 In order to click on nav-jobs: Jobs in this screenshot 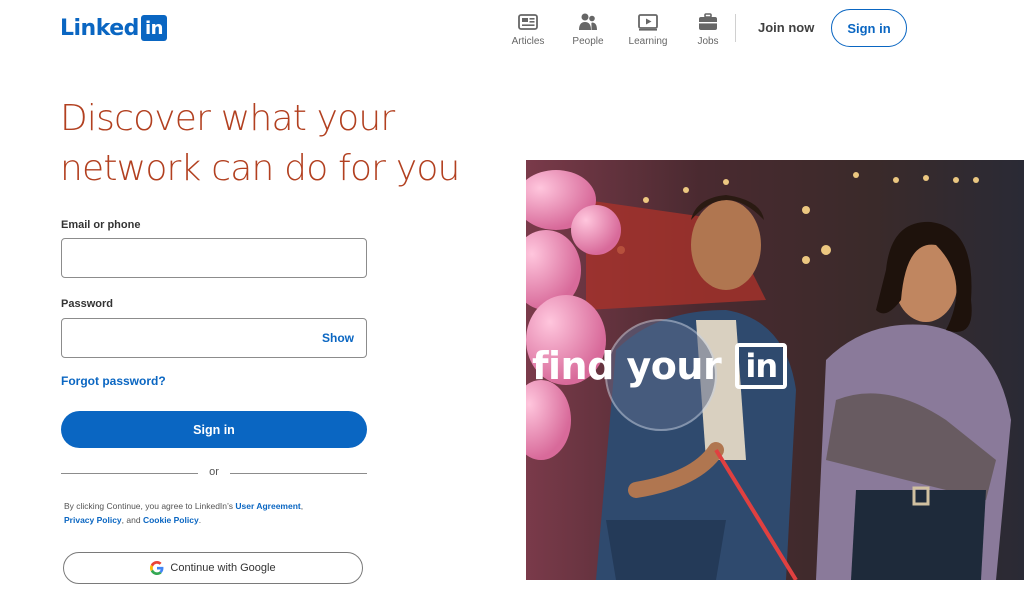, I will do `click(708, 29)`.